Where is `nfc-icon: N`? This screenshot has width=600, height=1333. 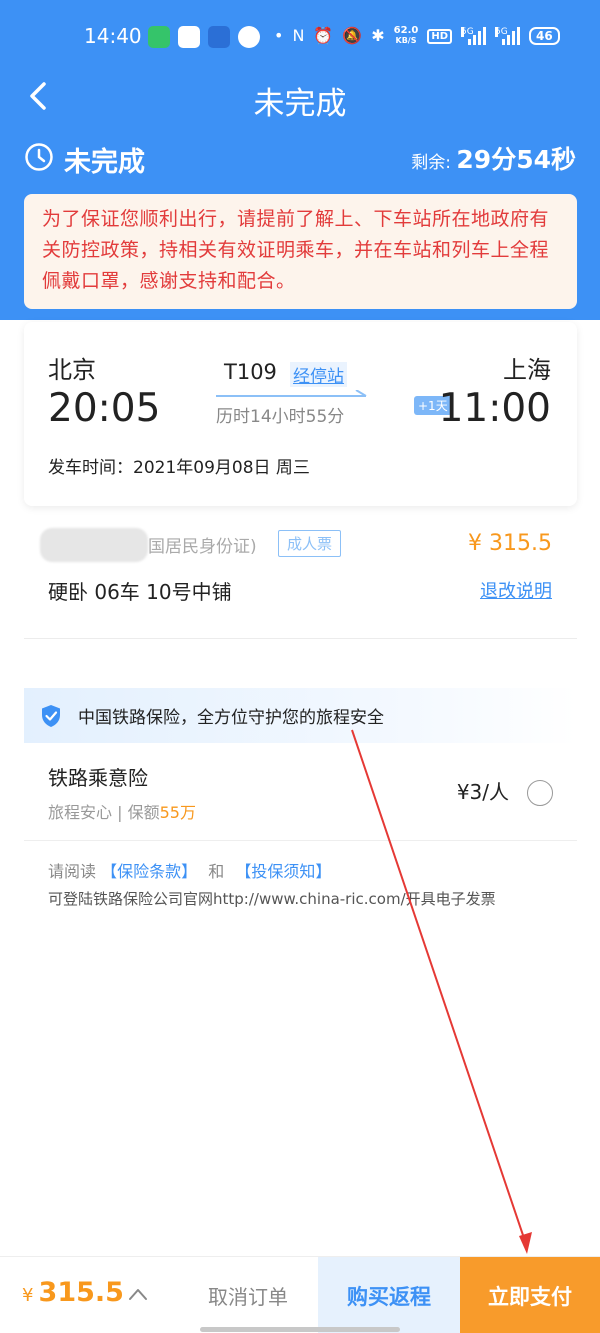 nfc-icon: N is located at coordinates (298, 35).